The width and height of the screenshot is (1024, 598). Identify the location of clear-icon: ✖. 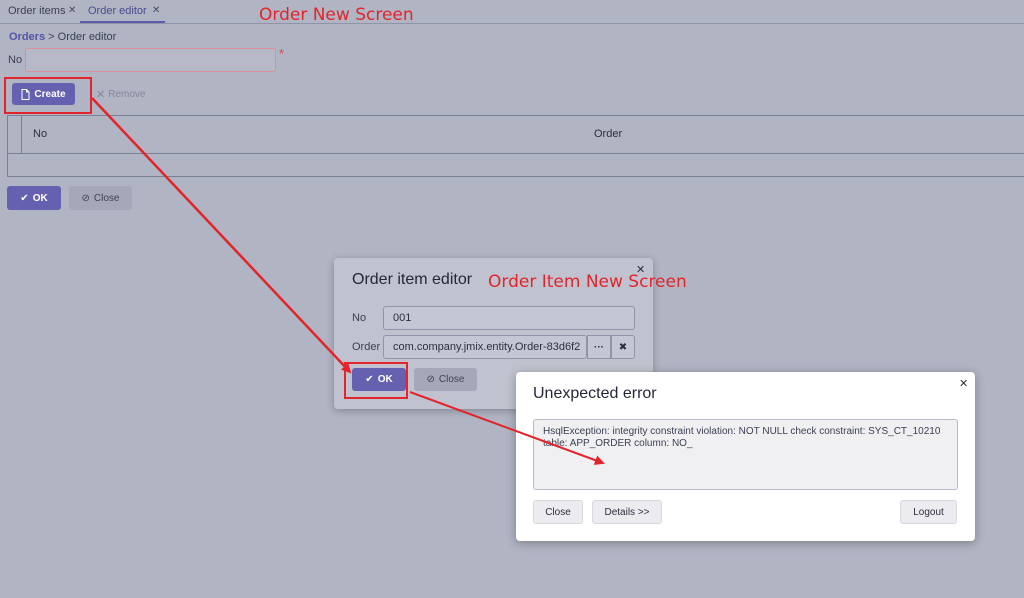
(623, 347).